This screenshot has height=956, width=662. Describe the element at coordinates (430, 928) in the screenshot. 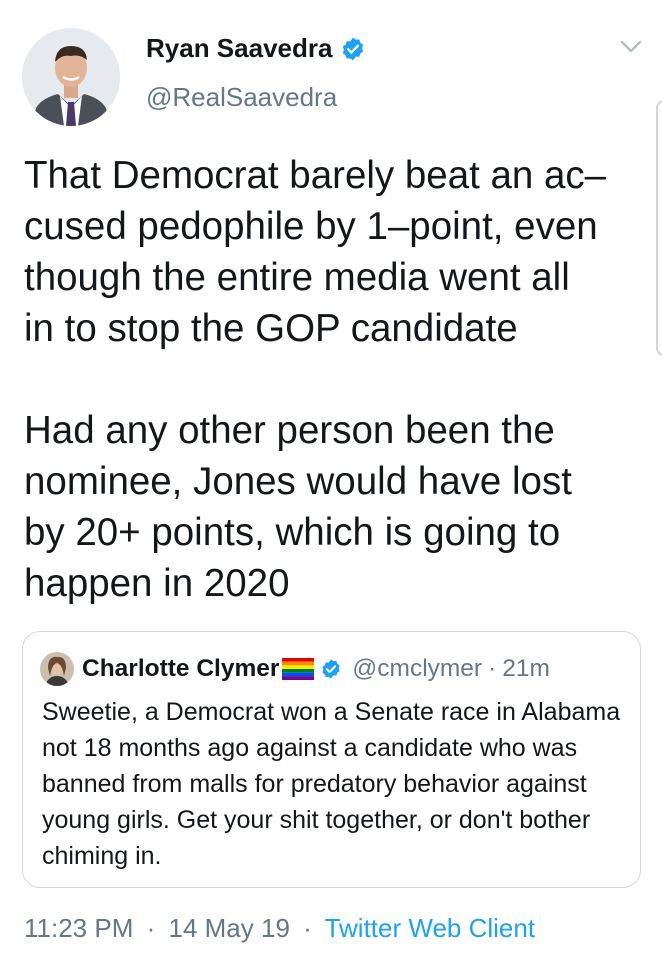

I see `tweet-client-link: Twitter Web Client` at that location.